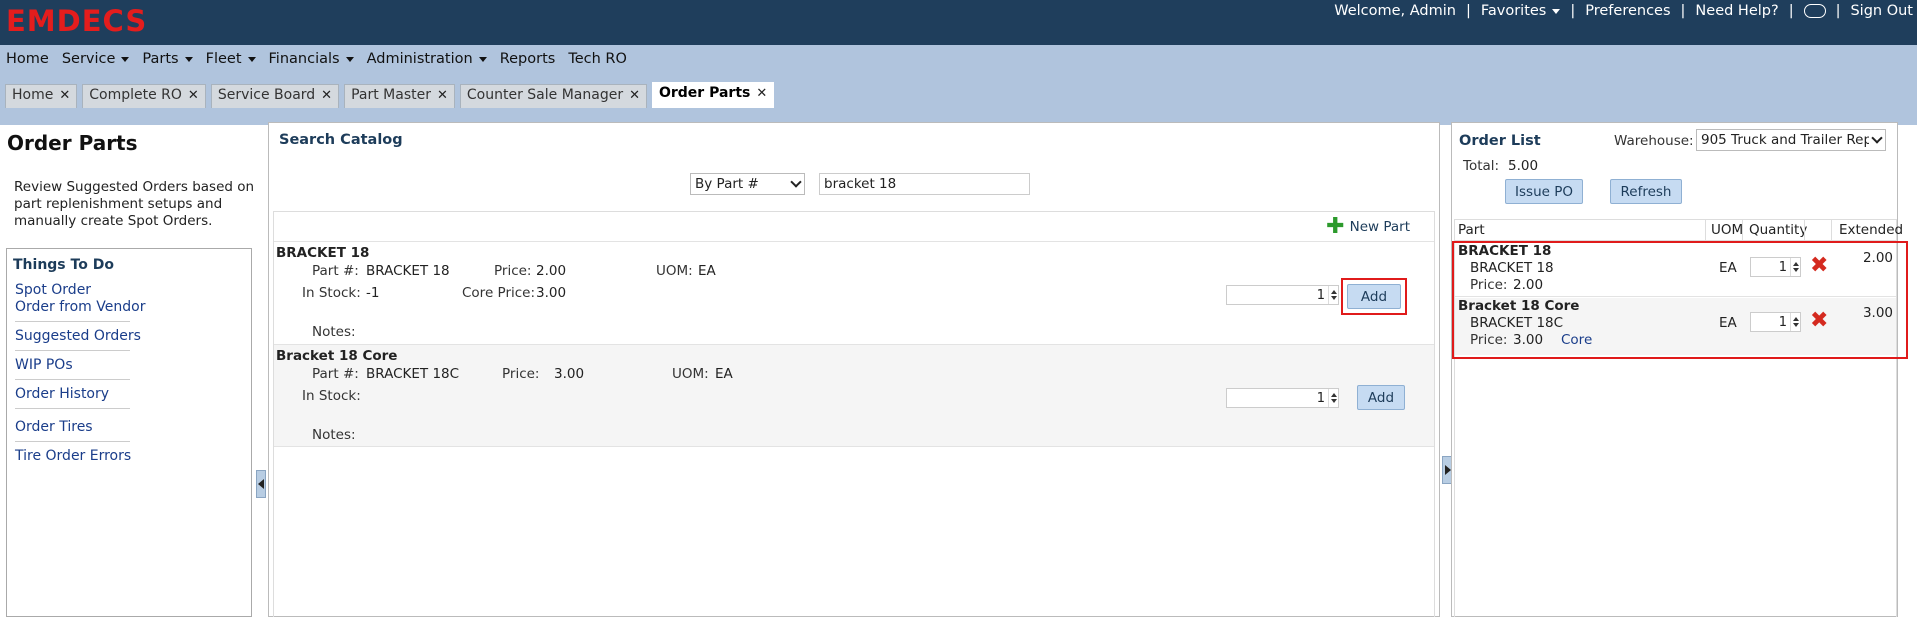 This screenshot has height=617, width=1917. I want to click on new-part-label: New Part, so click(1379, 227).